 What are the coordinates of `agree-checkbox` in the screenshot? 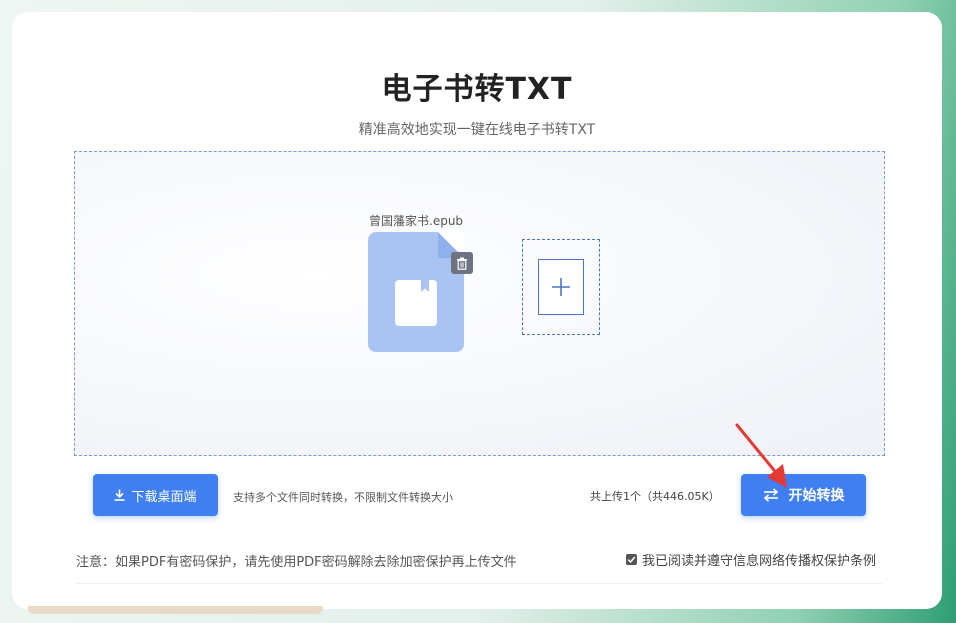 It's located at (631, 559).